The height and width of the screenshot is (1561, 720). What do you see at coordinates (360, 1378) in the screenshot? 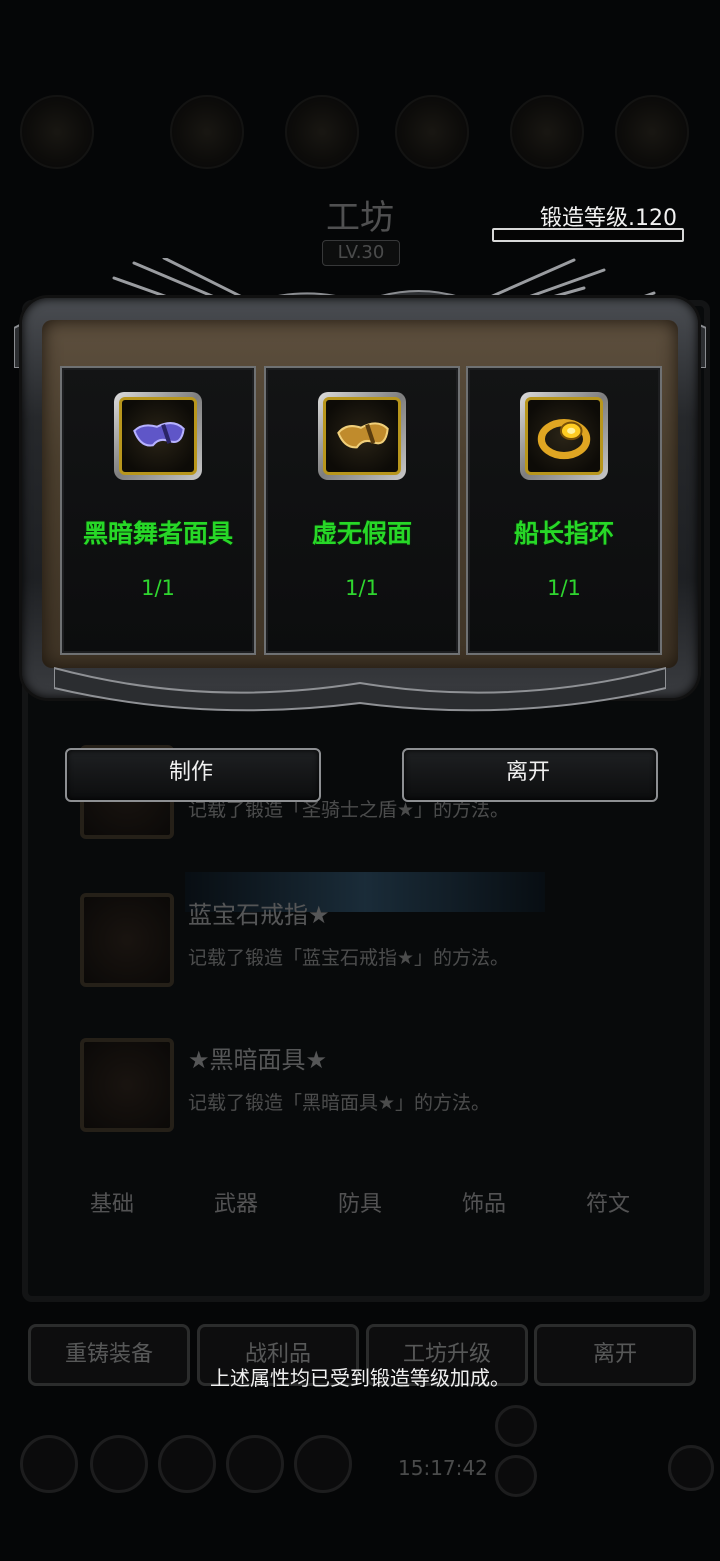
I see `bonus-notice: 上述属性均已受到锻造等级加成。` at bounding box center [360, 1378].